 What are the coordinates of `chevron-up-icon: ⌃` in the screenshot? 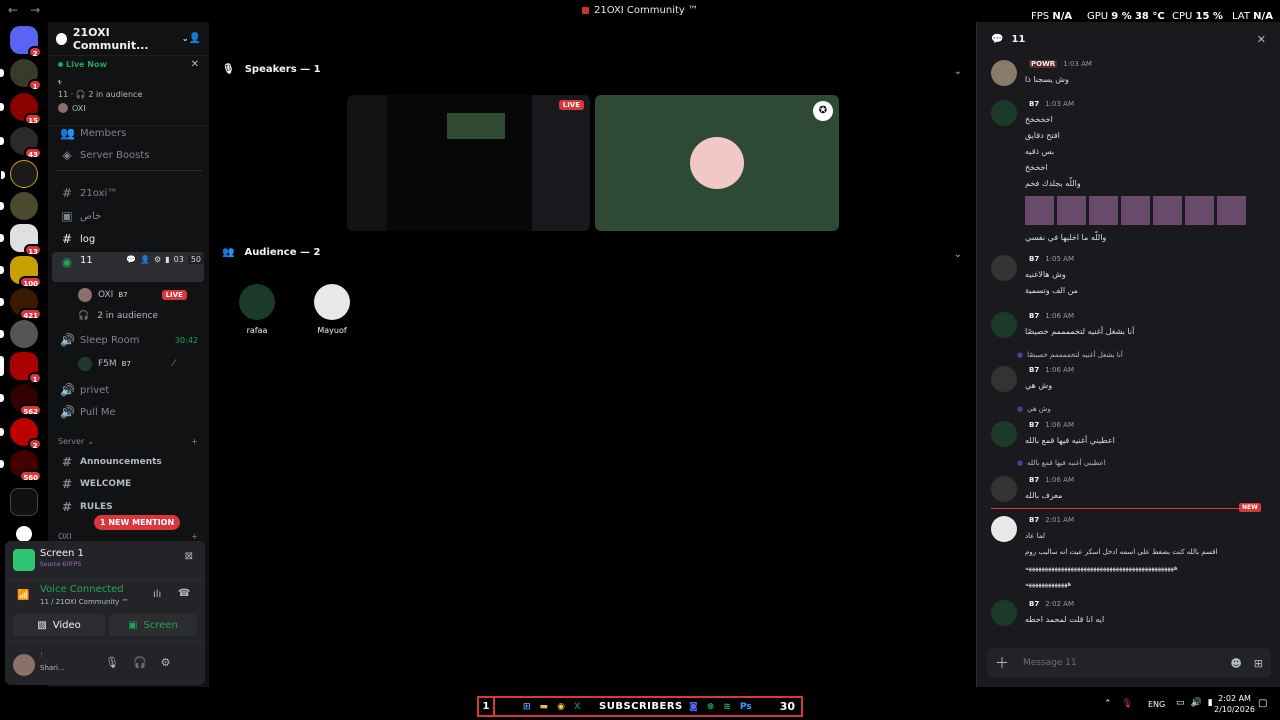 It's located at (1108, 704).